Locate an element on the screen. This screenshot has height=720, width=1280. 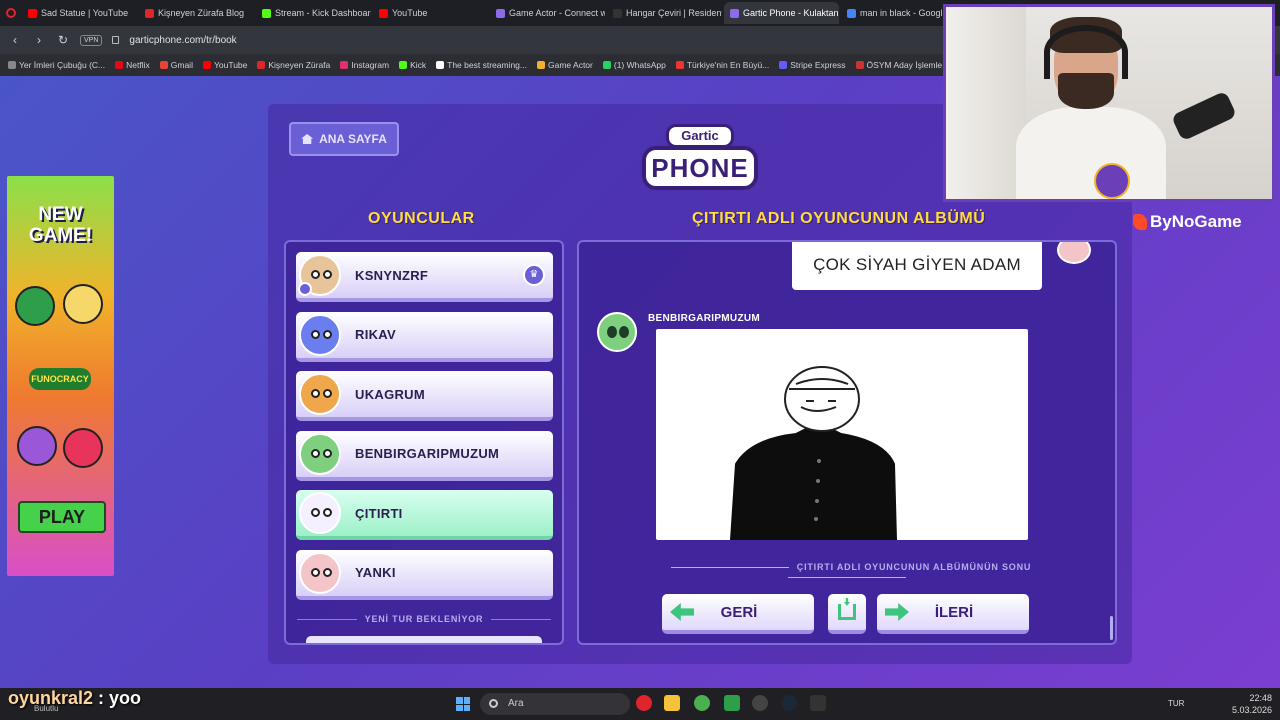
bookmark-item: Stripe Express is located at coordinates (812, 65).